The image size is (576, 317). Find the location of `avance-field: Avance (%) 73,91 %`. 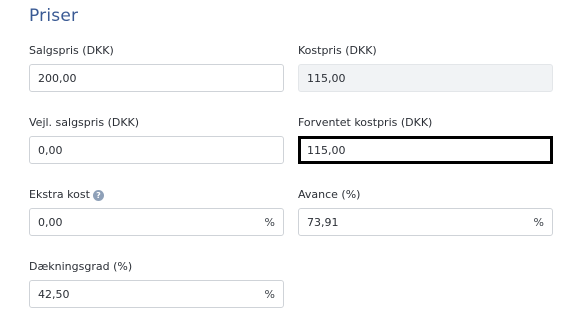

avance-field: Avance (%) 73,91 % is located at coordinates (425, 212).